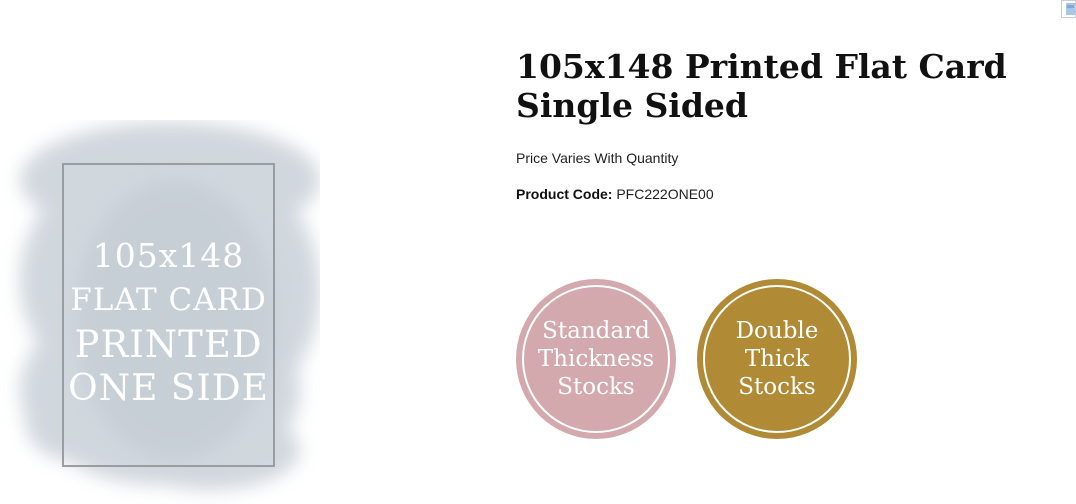 The width and height of the screenshot is (1076, 504). What do you see at coordinates (168, 388) in the screenshot?
I see `image-text-sides: ONE SIDE` at bounding box center [168, 388].